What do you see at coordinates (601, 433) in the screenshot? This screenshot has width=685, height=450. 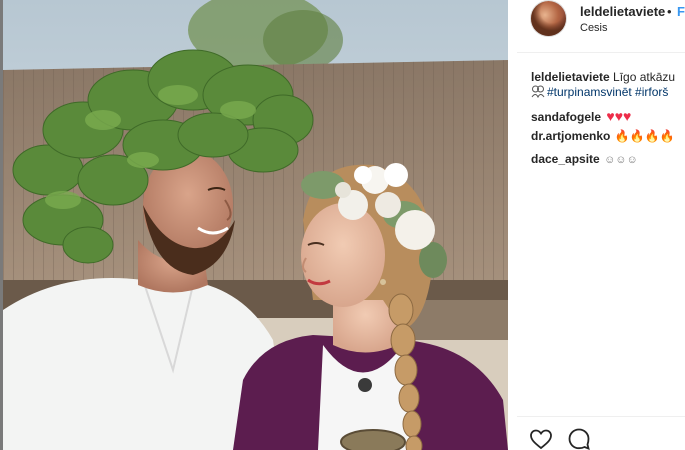 I see `post-actions` at bounding box center [601, 433].